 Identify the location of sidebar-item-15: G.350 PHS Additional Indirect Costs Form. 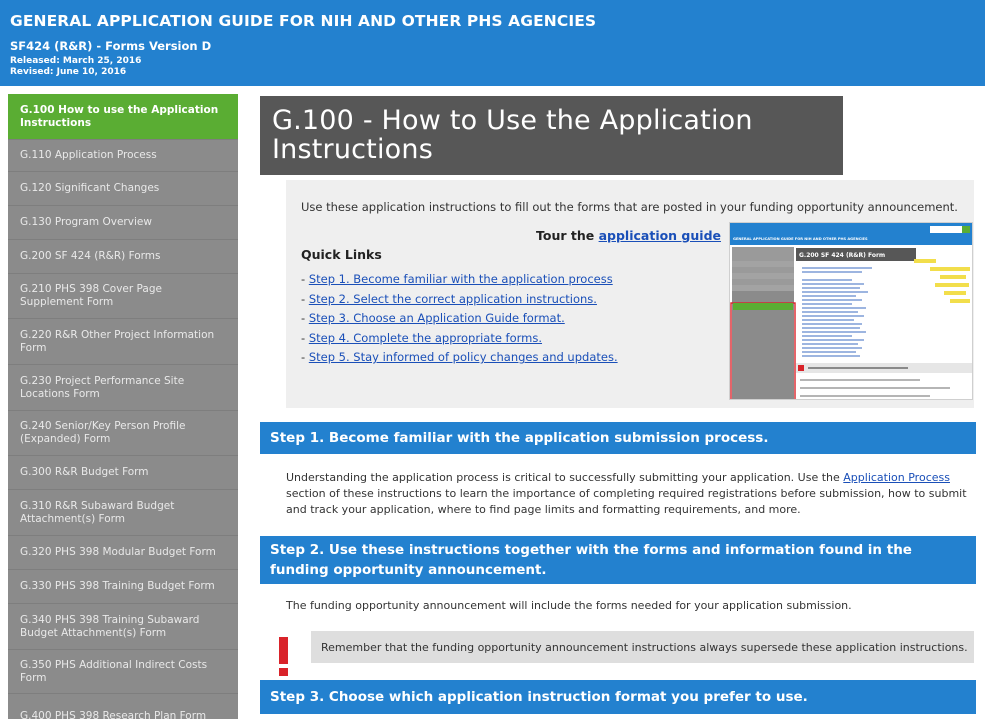
(123, 672).